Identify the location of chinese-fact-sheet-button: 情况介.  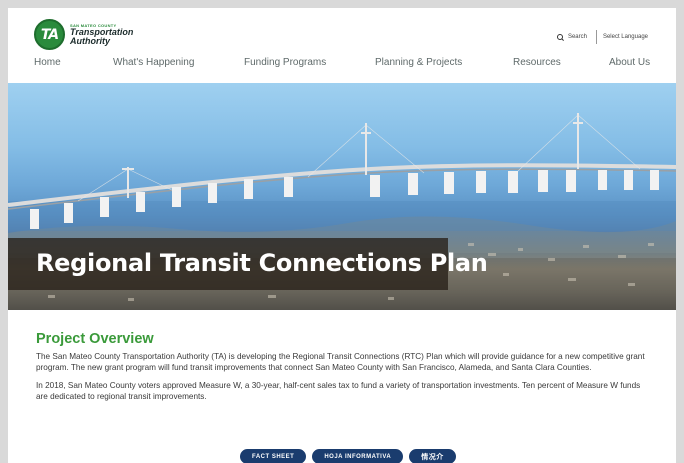
(432, 456).